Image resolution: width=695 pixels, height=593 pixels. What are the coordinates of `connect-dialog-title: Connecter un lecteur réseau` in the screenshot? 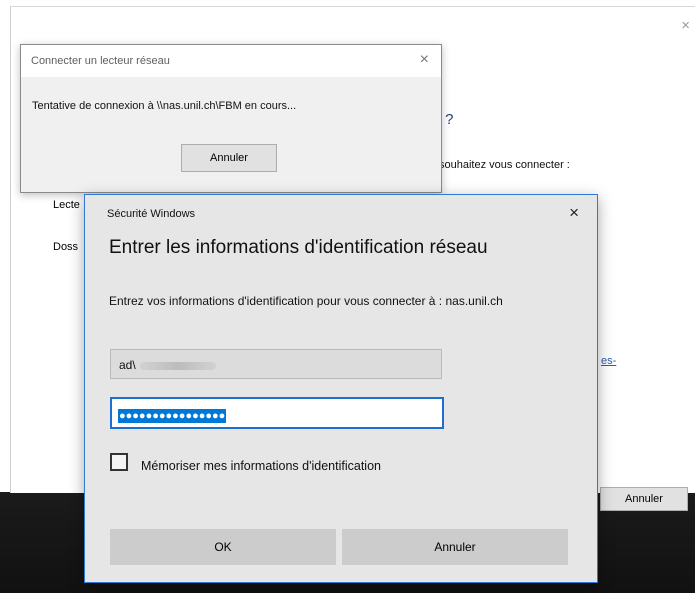 It's located at (100, 61).